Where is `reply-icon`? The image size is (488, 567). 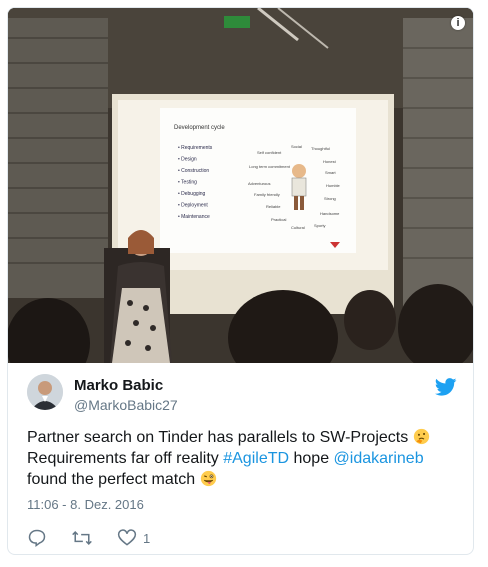
reply-icon is located at coordinates (37, 538).